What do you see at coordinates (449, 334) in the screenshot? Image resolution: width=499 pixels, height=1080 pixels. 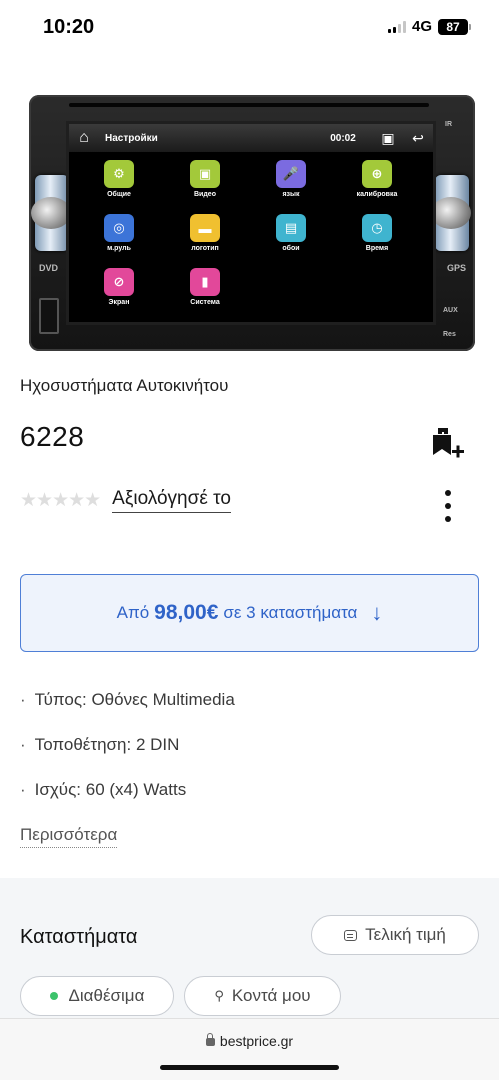 I see `res-label: Res` at bounding box center [449, 334].